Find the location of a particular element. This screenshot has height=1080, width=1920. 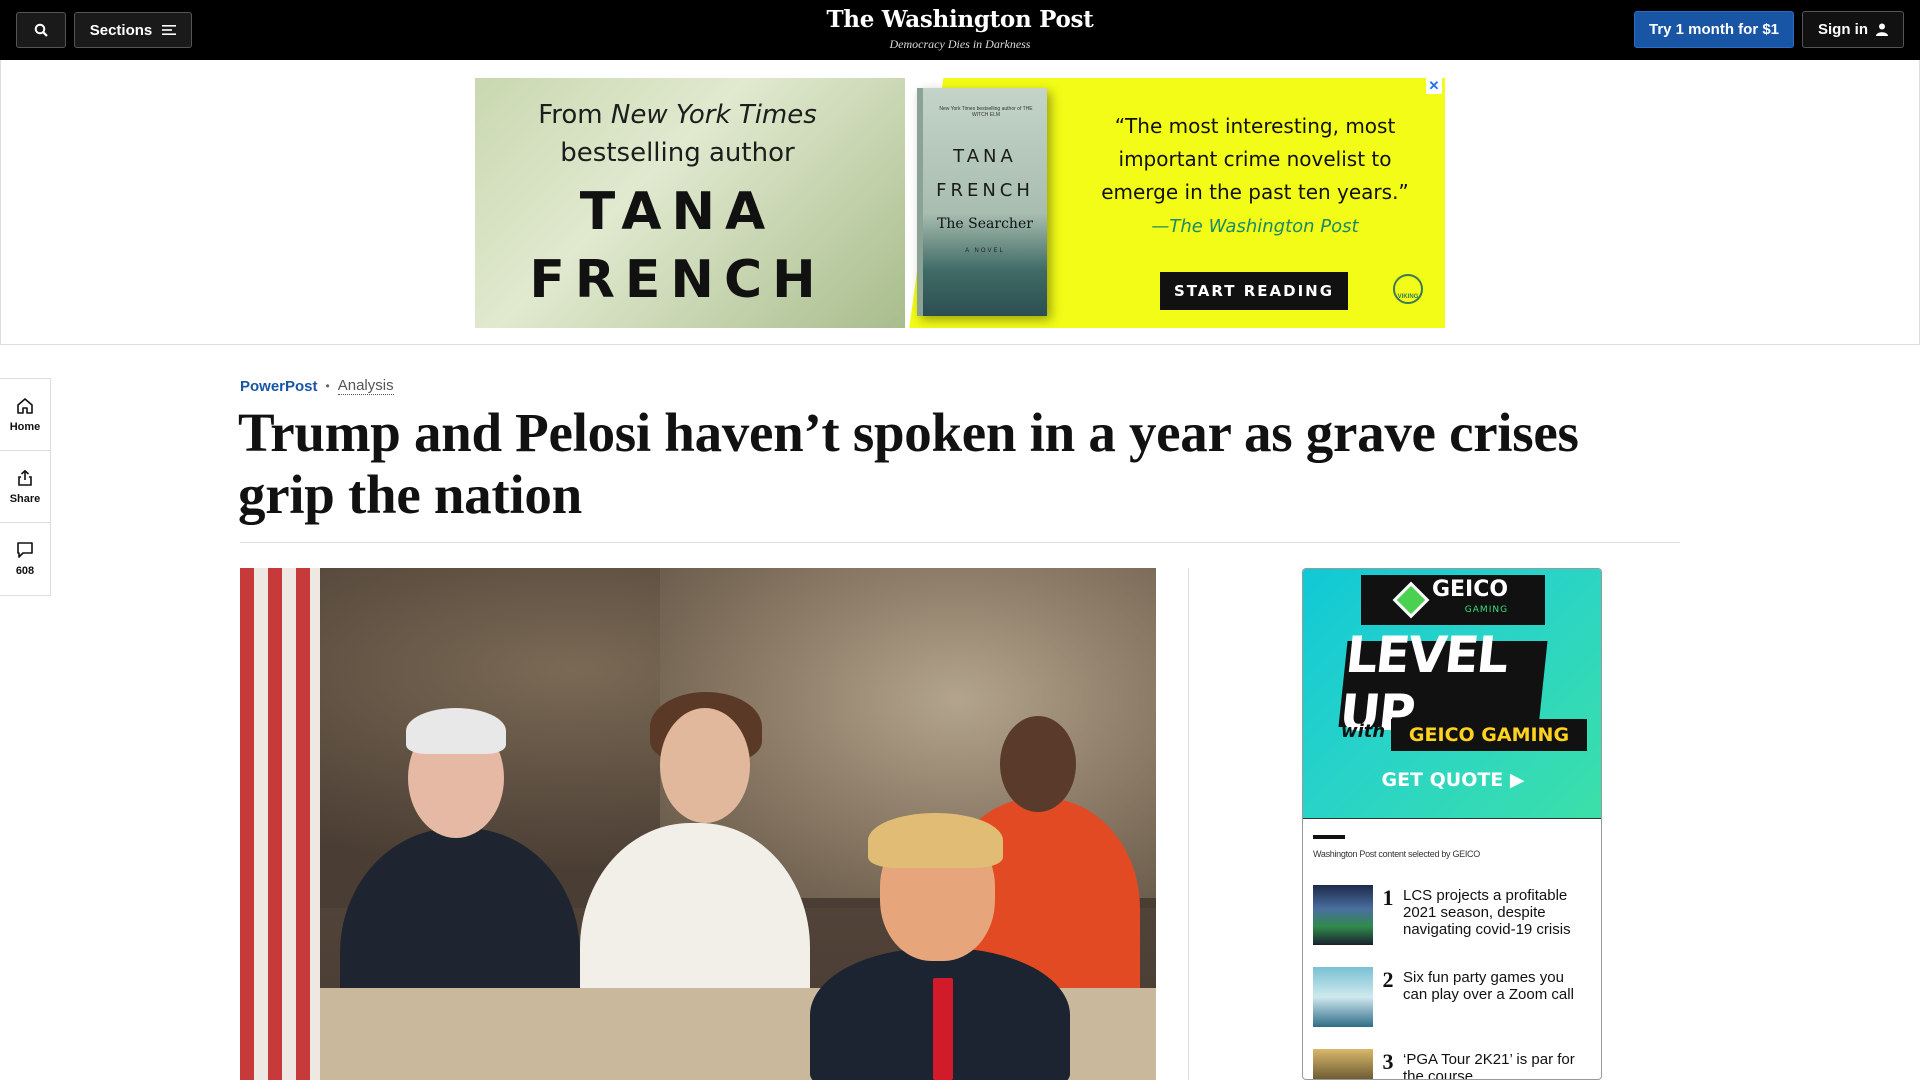

site-tagline: Democracy Dies in Darkness is located at coordinates (960, 44).